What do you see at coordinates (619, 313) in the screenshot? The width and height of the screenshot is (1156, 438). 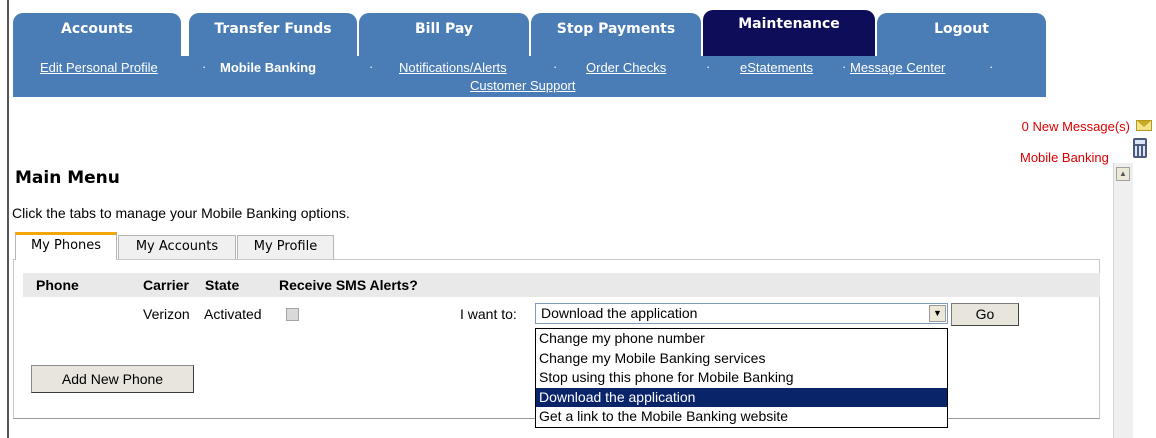 I see `action-select-value: Download the application` at bounding box center [619, 313].